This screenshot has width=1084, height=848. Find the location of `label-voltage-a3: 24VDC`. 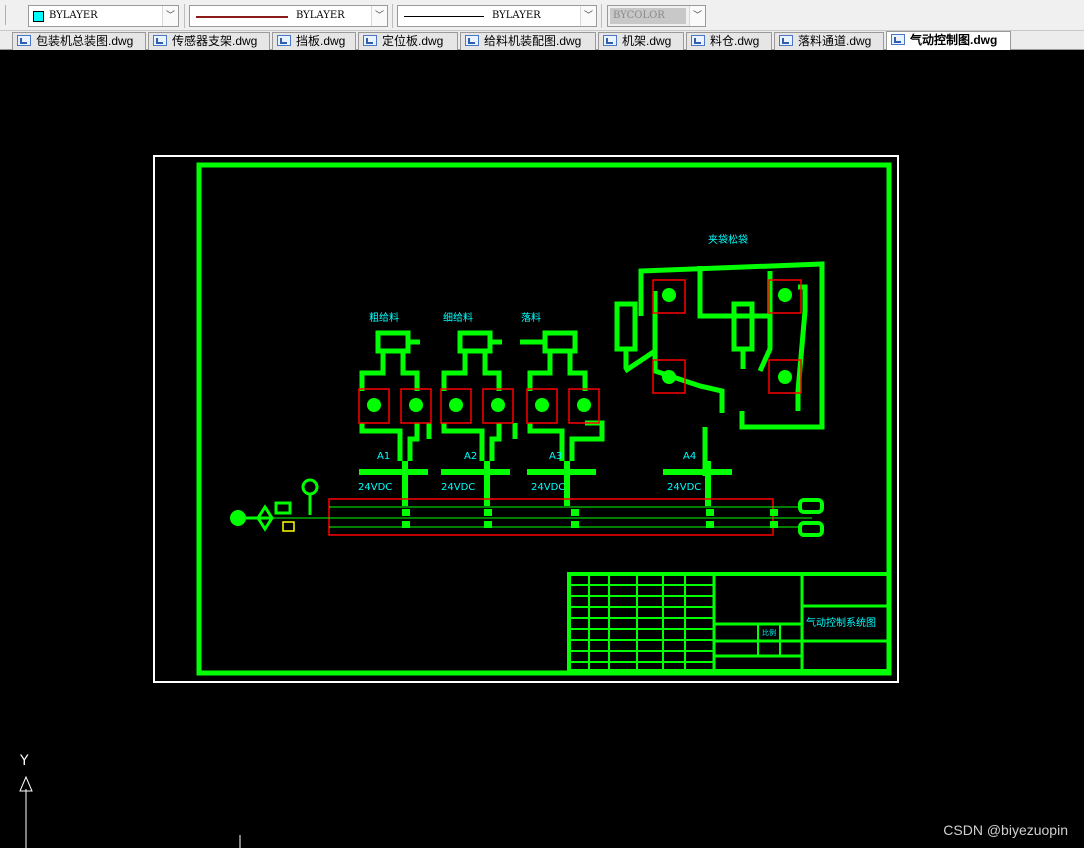

label-voltage-a3: 24VDC is located at coordinates (548, 487).